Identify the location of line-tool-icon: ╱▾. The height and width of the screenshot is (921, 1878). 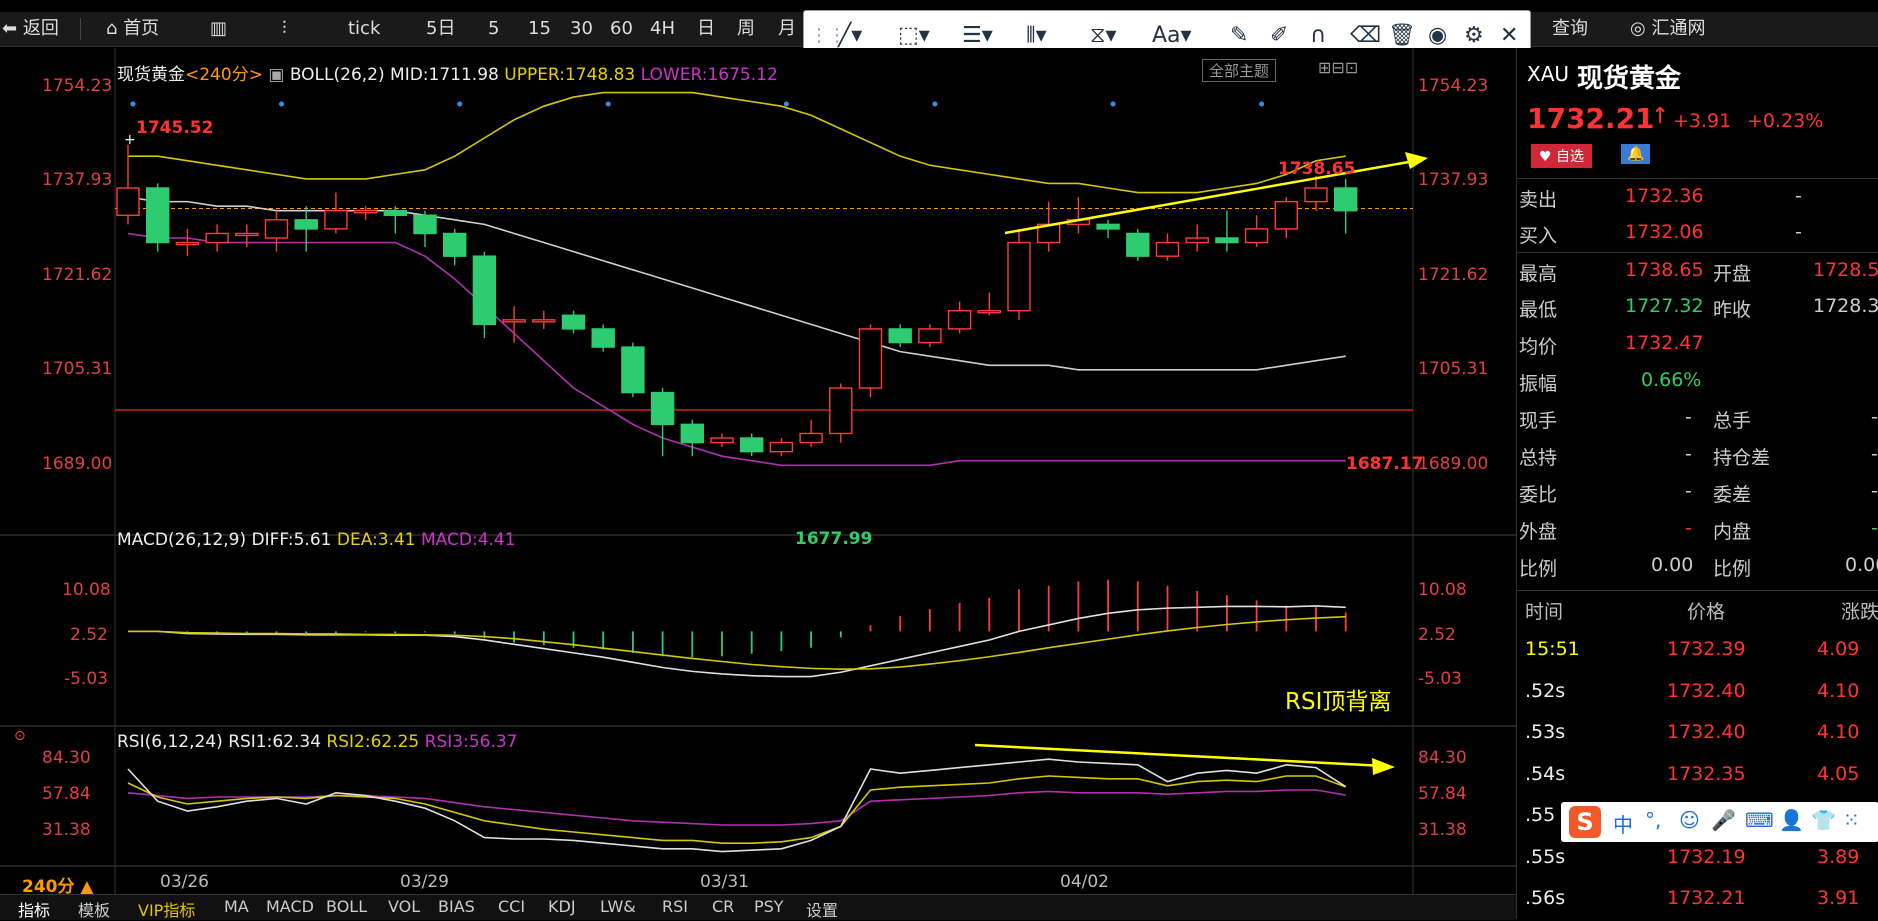
(850, 36).